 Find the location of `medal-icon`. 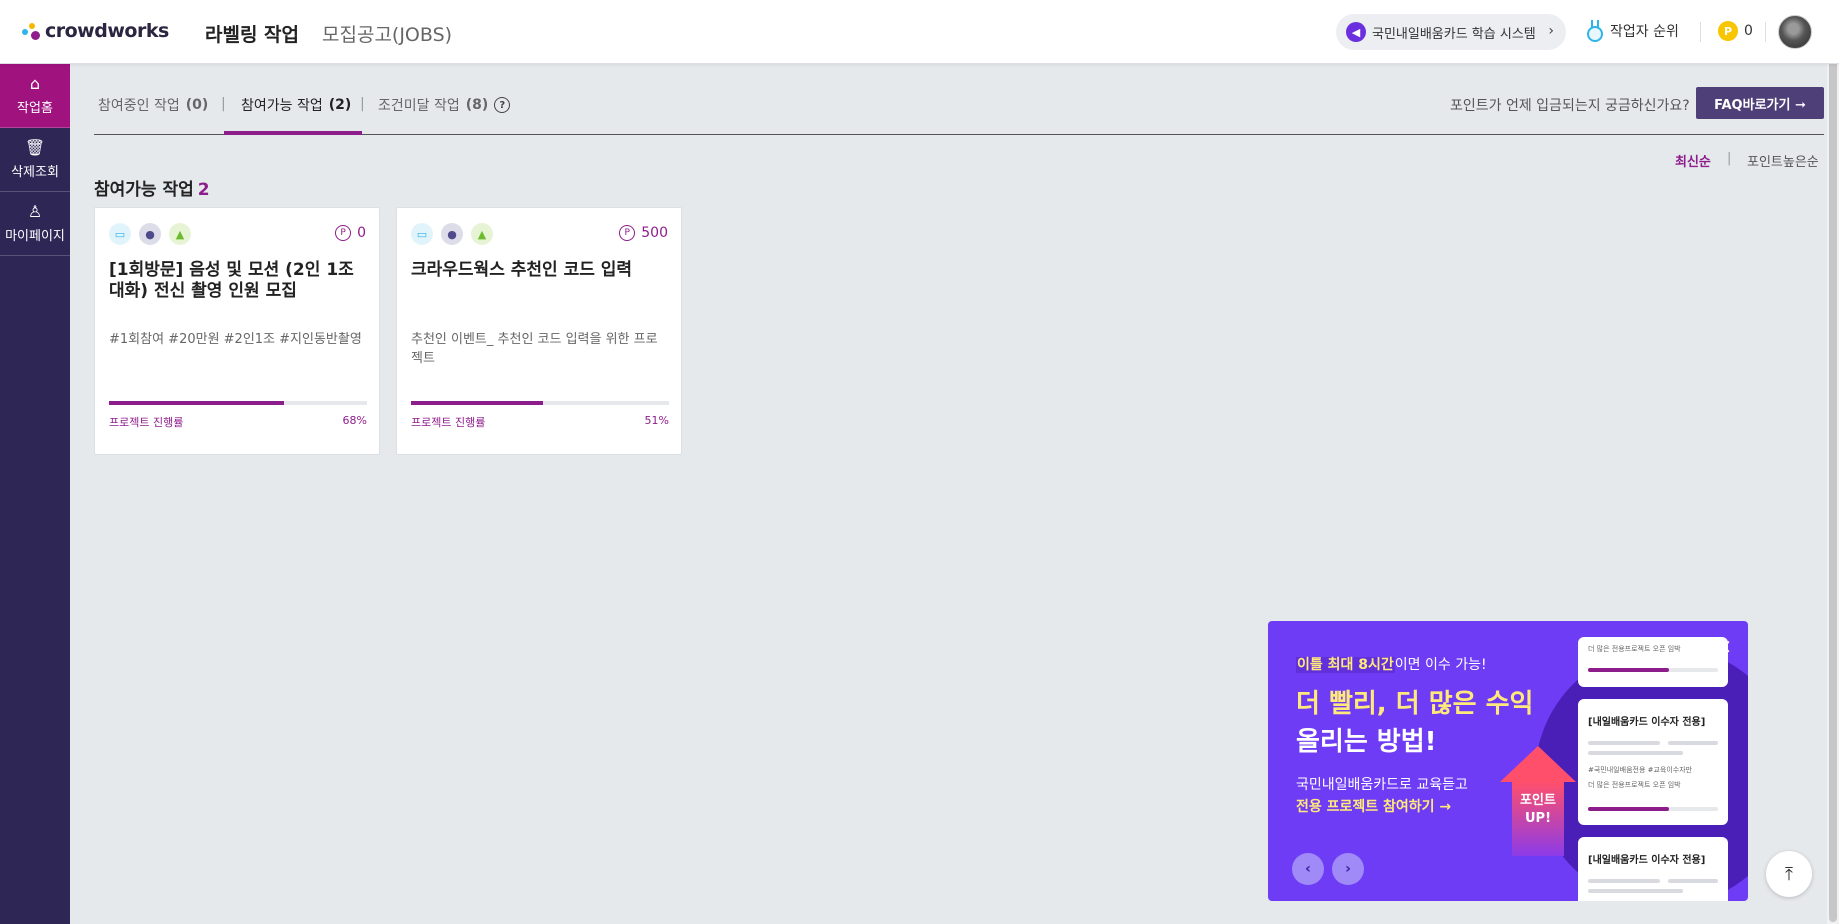

medal-icon is located at coordinates (1595, 31).